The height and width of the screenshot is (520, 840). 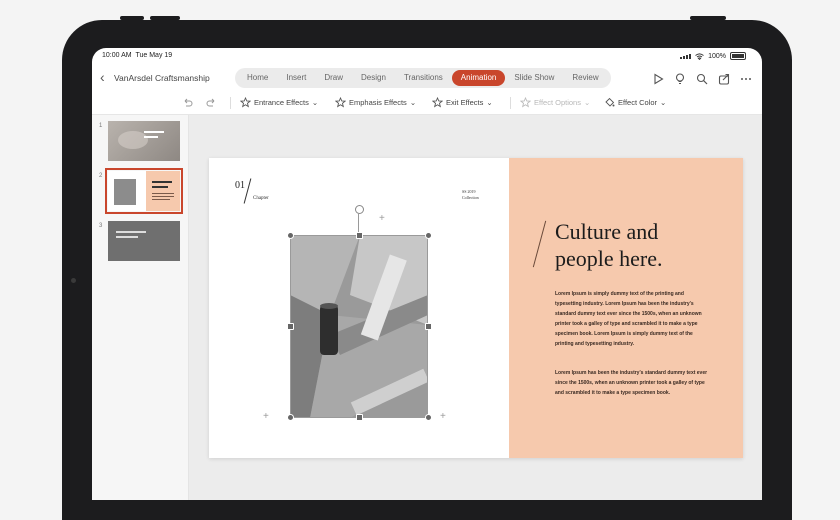 I want to click on search-icon, so click(x=702, y=78).